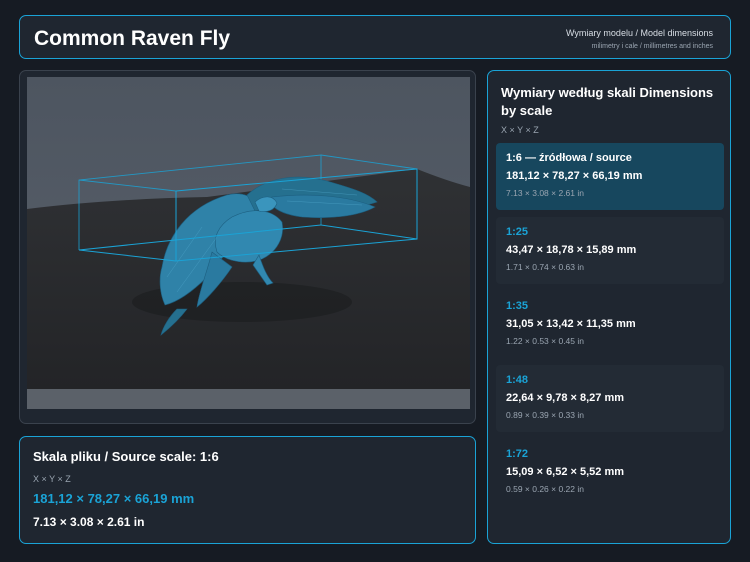 The image size is (750, 562). Describe the element at coordinates (571, 250) in the screenshot. I see `scale-dimensions-mm: 43,47 × 18,78 × 15,89 mm` at that location.